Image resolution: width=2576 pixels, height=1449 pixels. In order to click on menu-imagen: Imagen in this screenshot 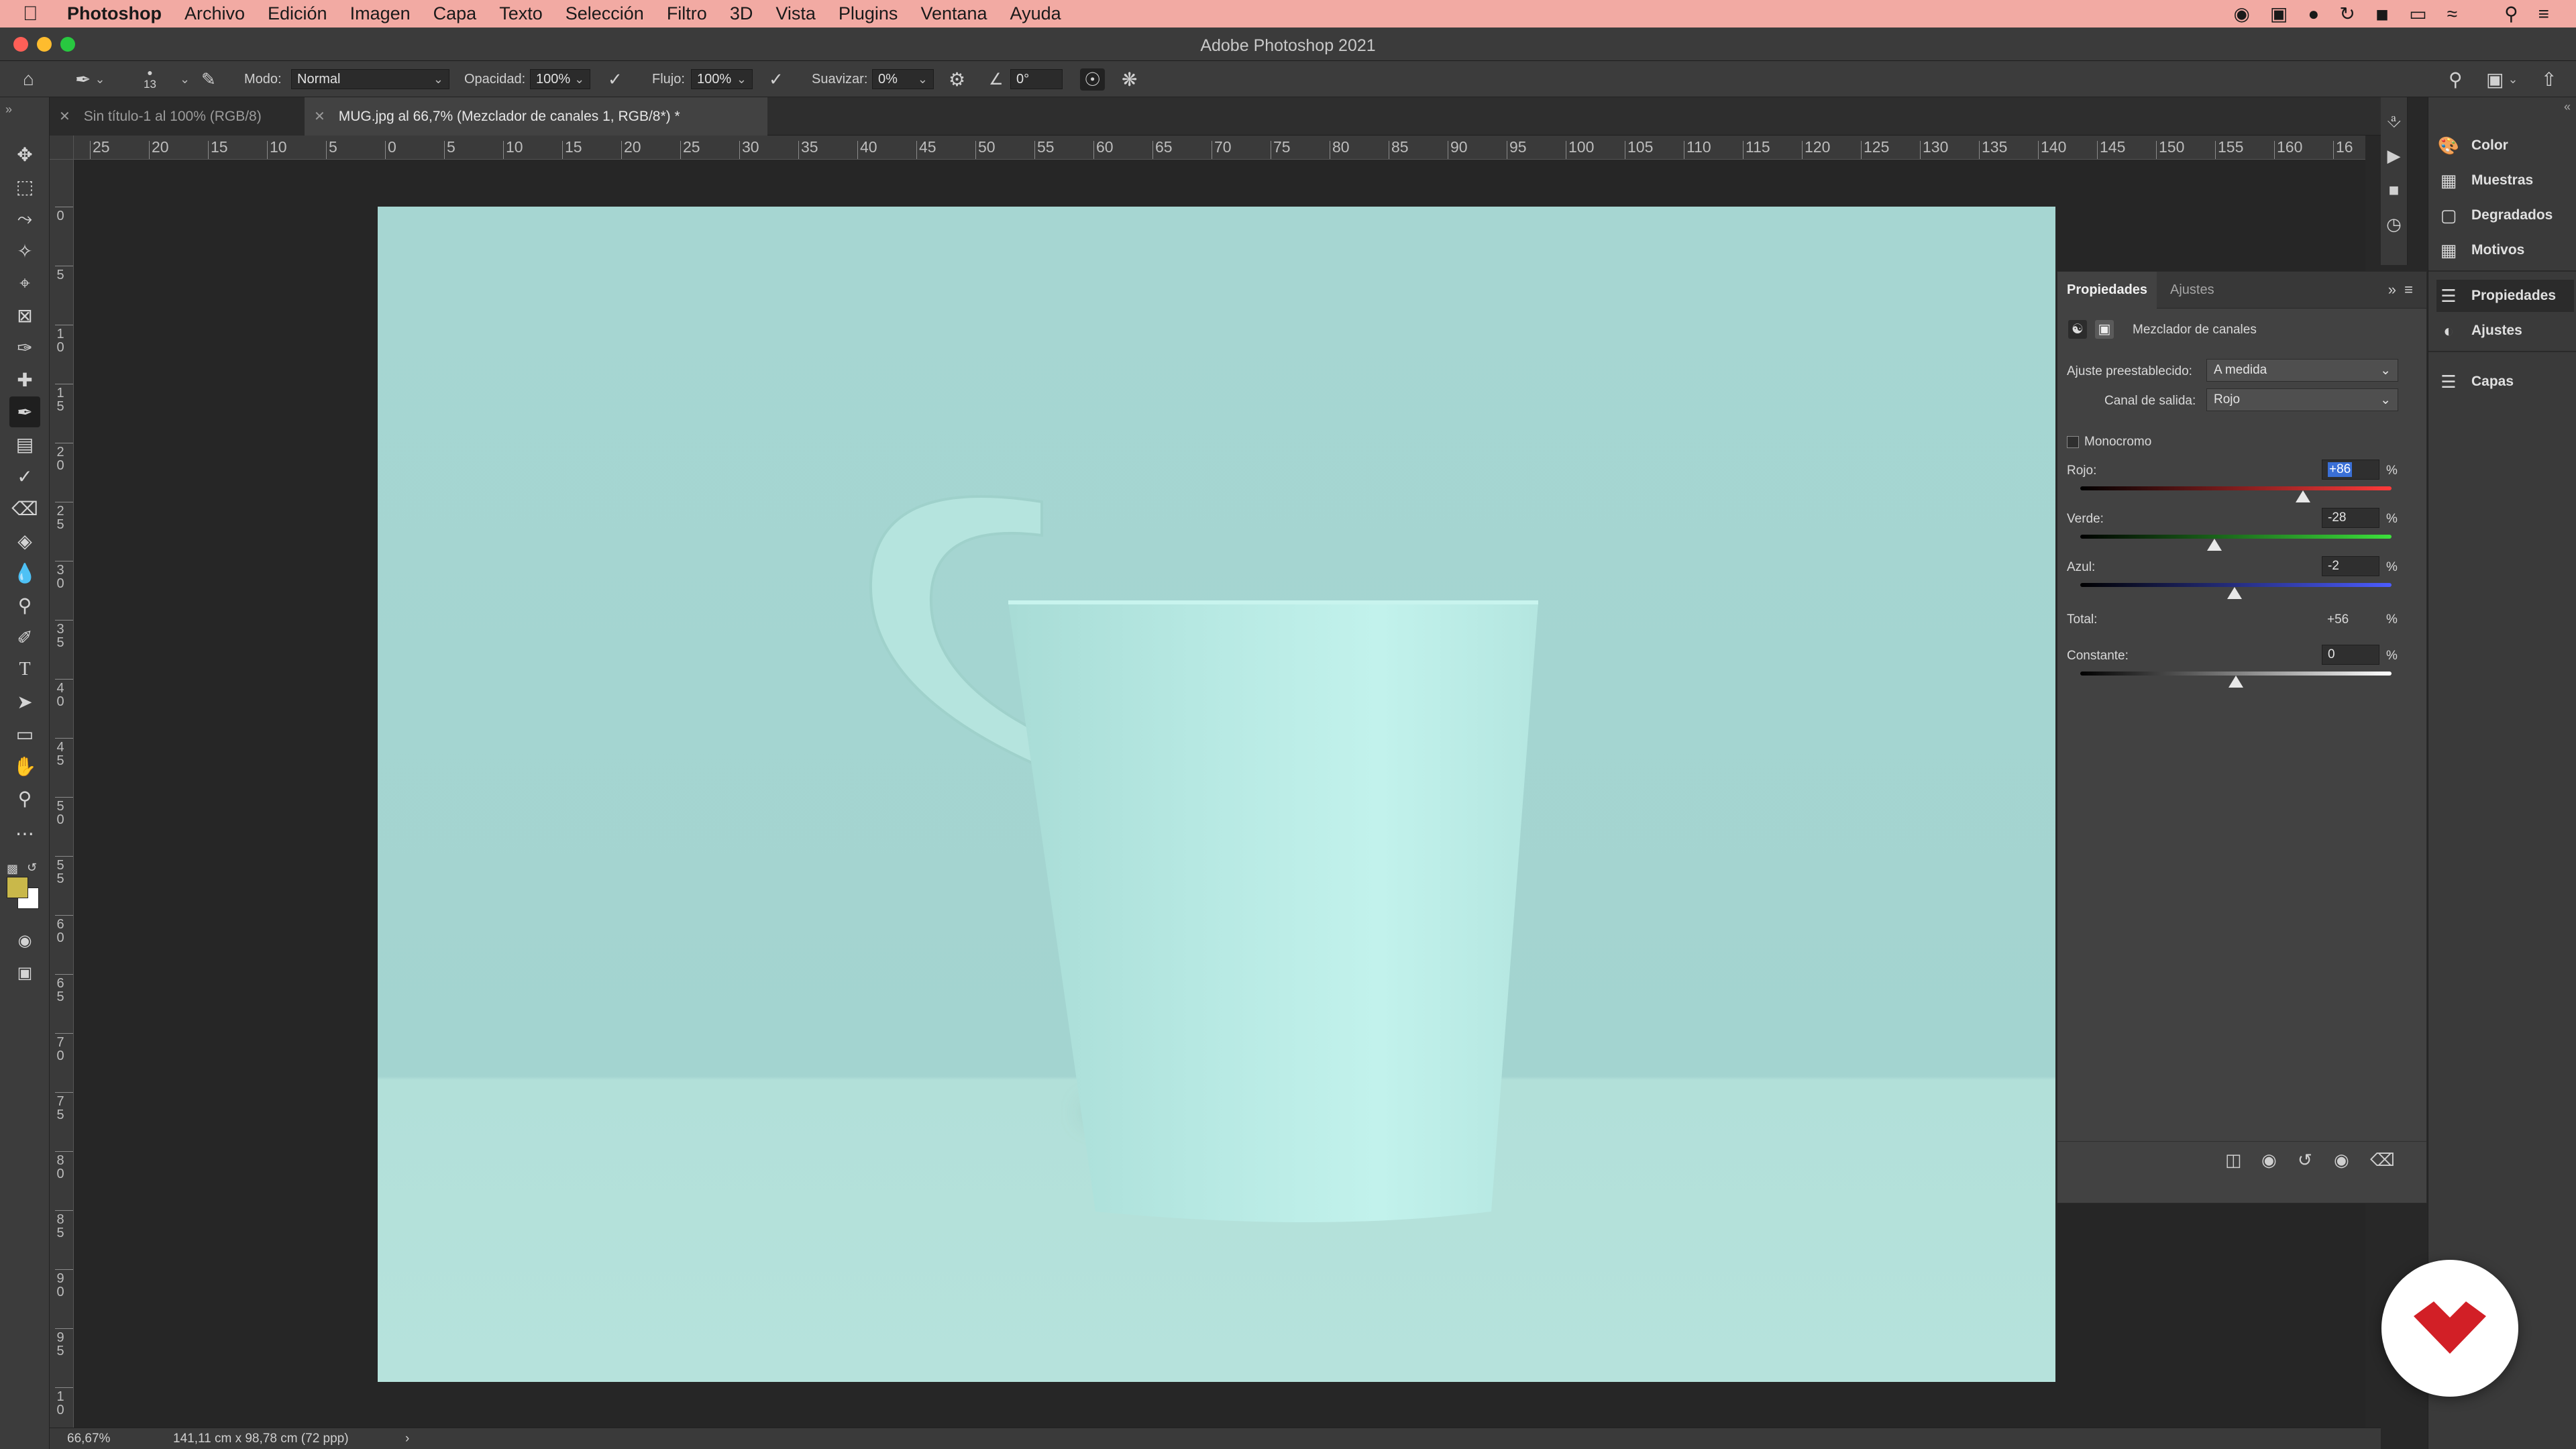, I will do `click(380, 13)`.